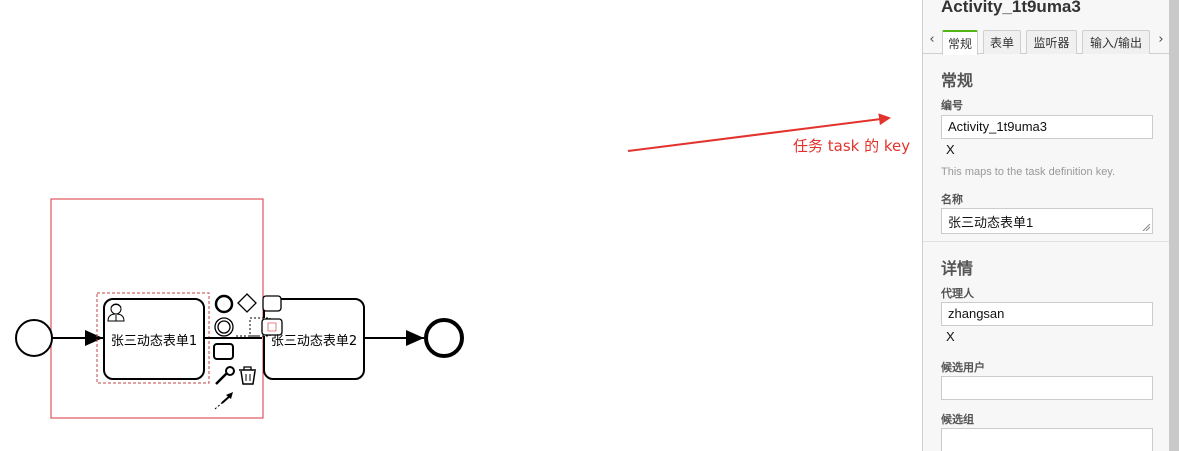  What do you see at coordinates (1116, 42) in the screenshot?
I see `tab-input-output: 输入/输出` at bounding box center [1116, 42].